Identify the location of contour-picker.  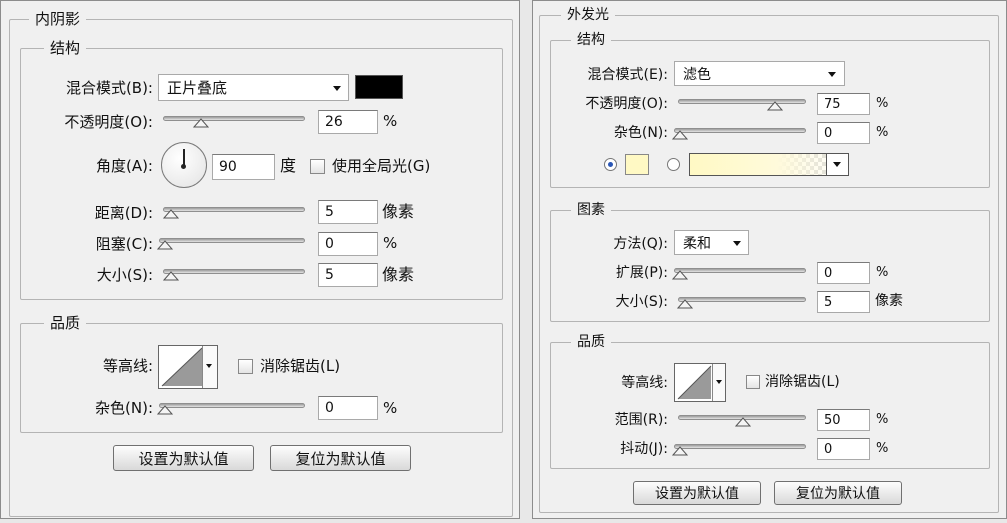
(188, 367).